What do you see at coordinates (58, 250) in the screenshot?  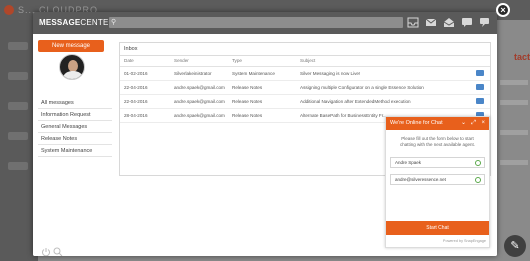 I see `zoom-icon` at bounding box center [58, 250].